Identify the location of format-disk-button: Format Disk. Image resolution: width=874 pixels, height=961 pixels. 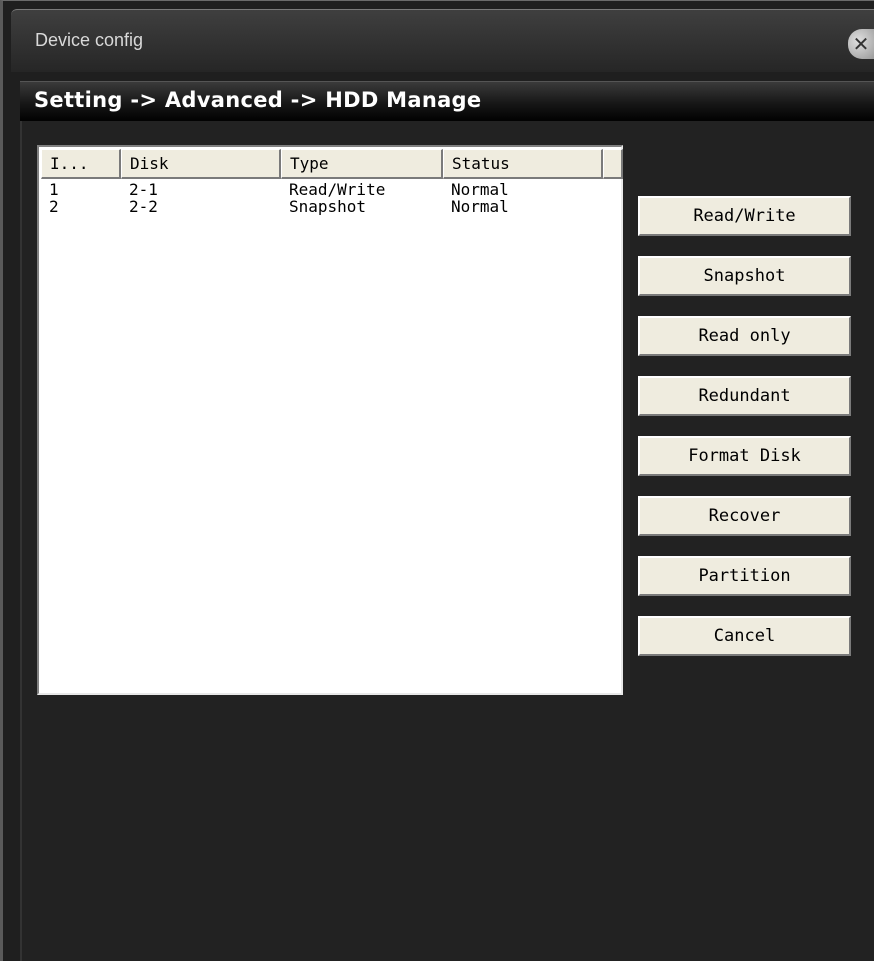
(744, 456).